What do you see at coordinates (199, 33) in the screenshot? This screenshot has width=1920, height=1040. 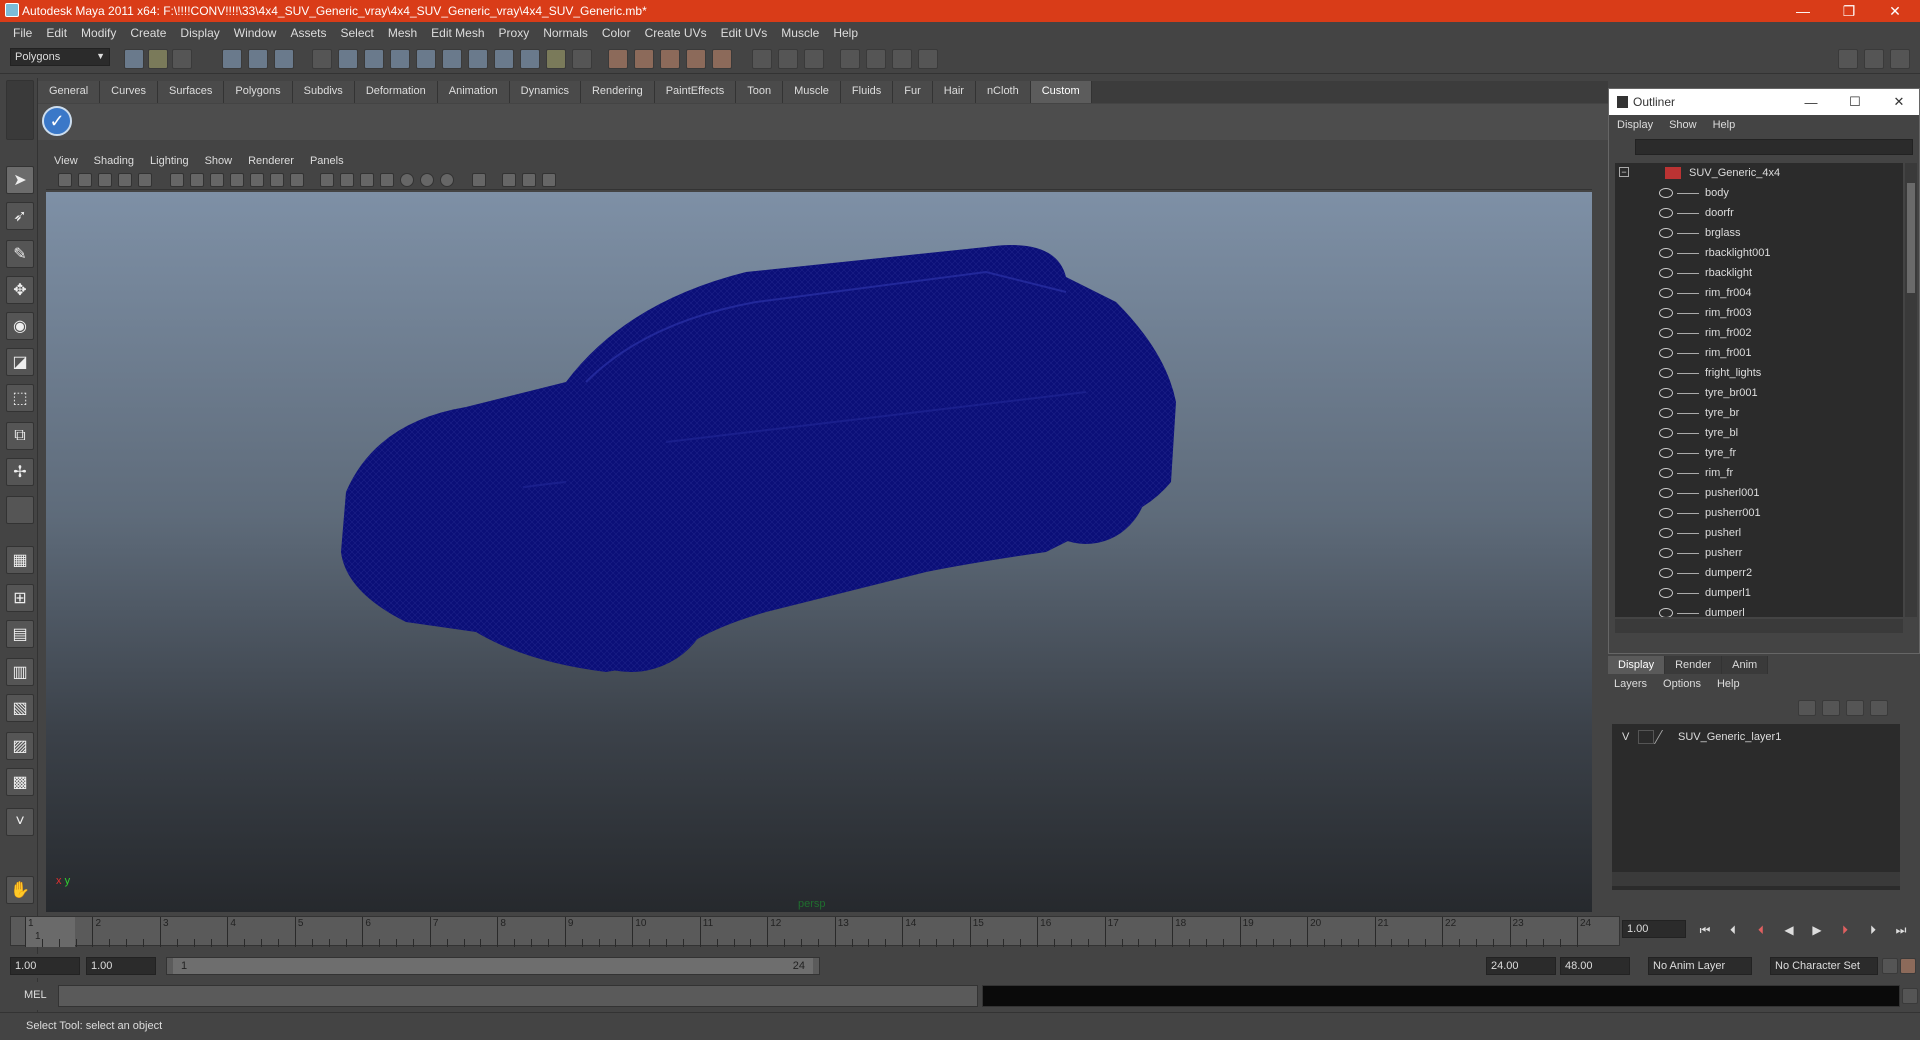 I see `menu-display: Display` at bounding box center [199, 33].